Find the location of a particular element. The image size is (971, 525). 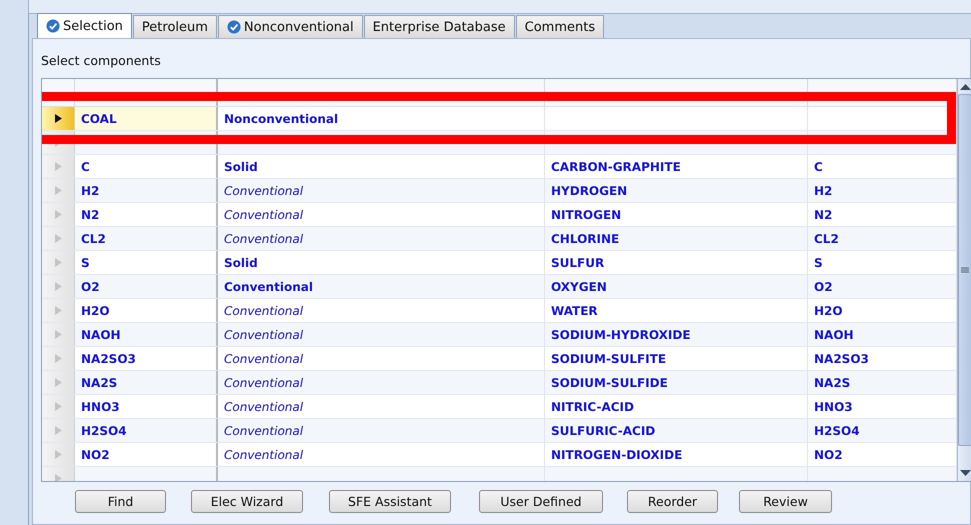

scroll-thumb is located at coordinates (964, 270).